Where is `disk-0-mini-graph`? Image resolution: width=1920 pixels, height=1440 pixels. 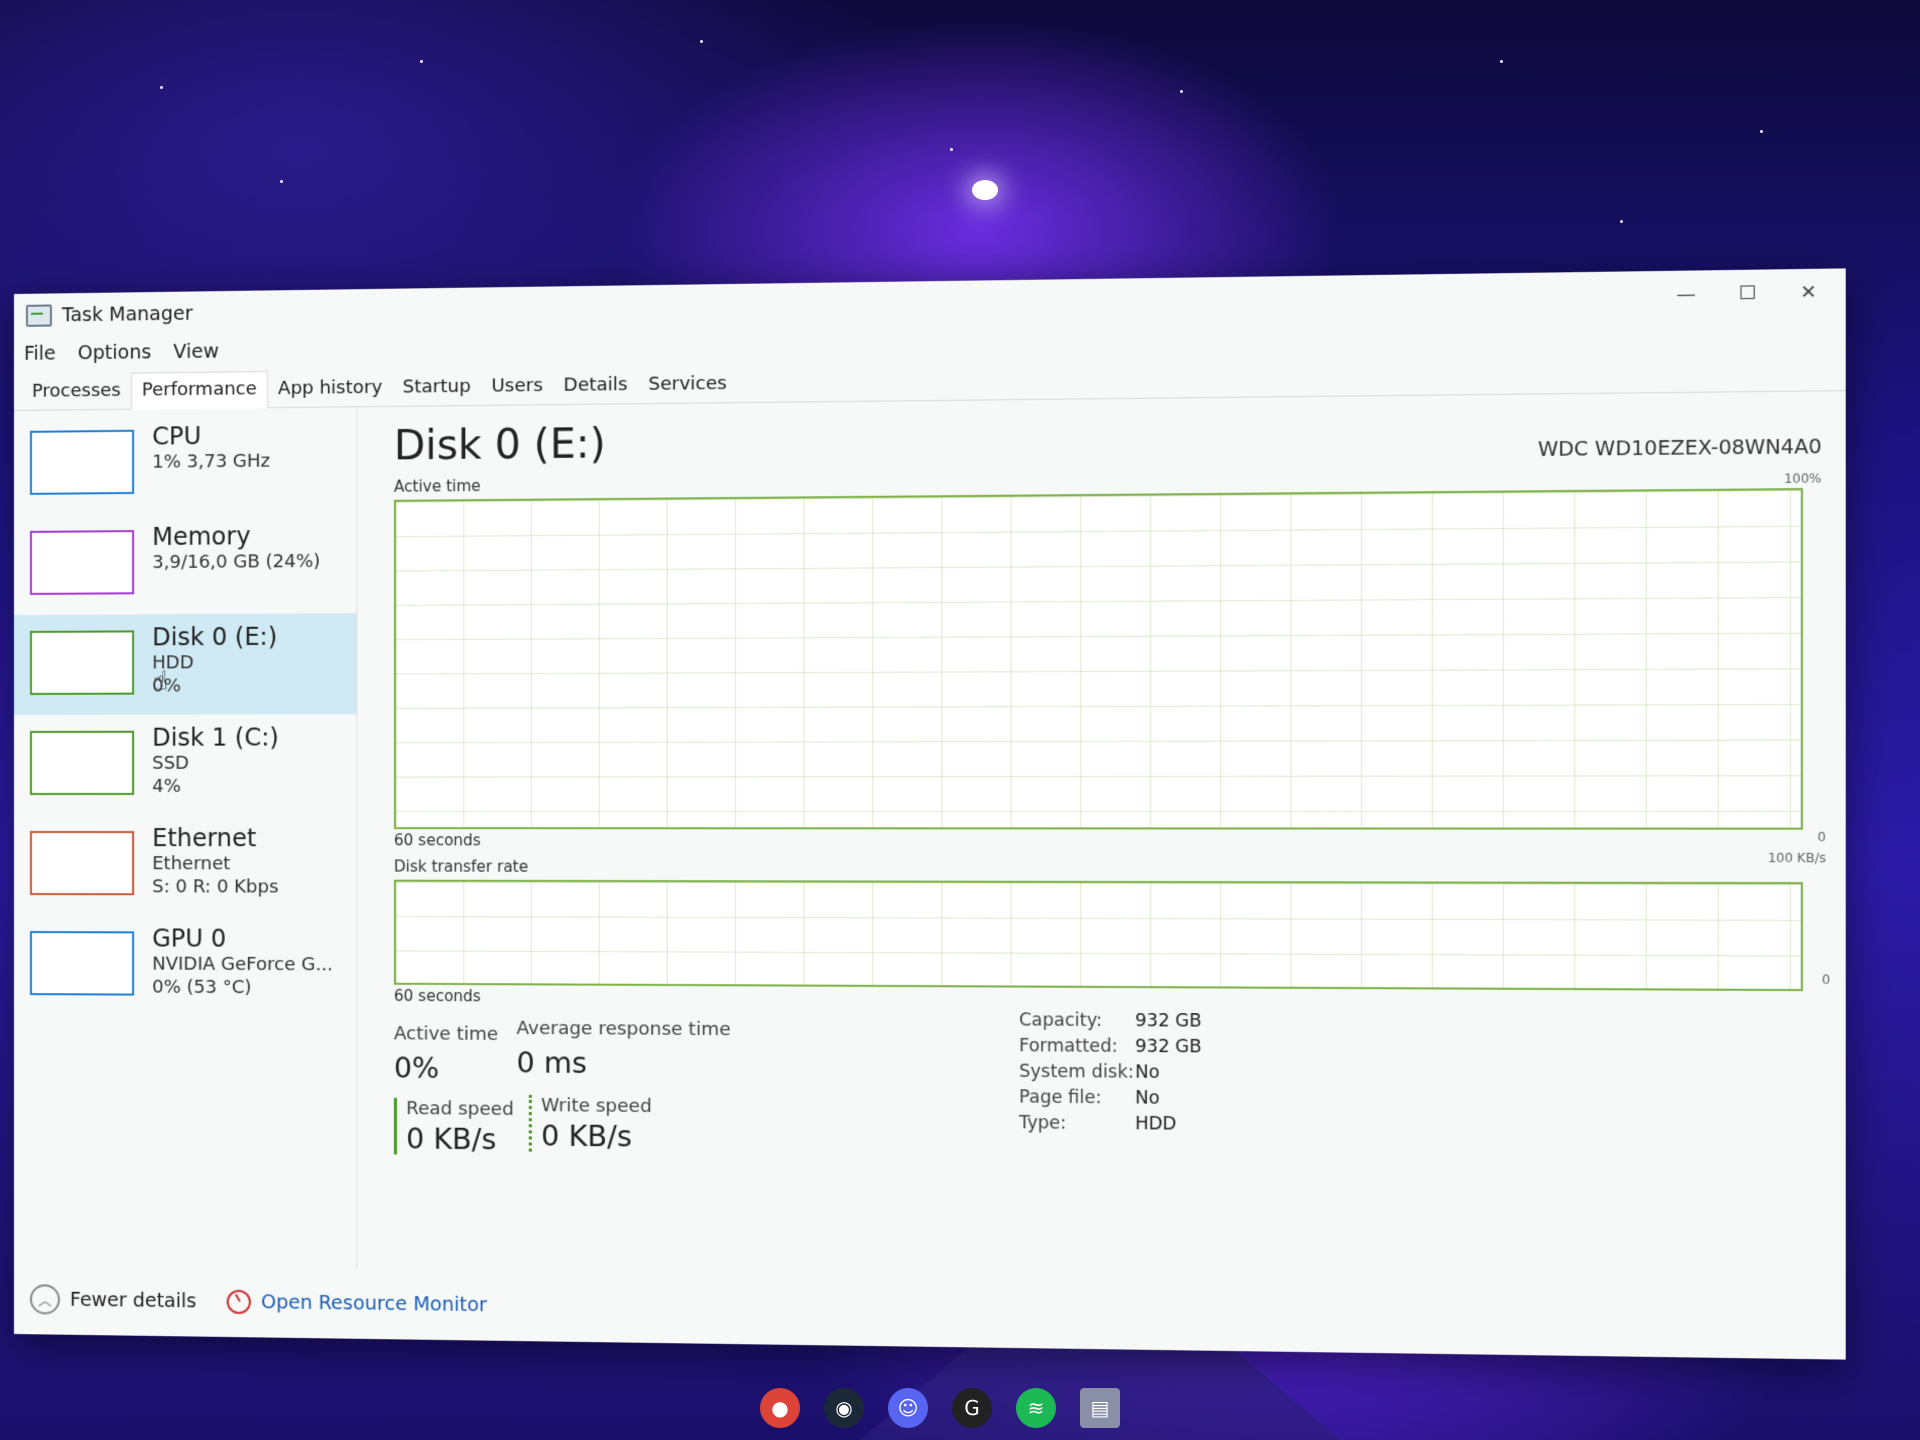
disk-0-mini-graph is located at coordinates (82, 662).